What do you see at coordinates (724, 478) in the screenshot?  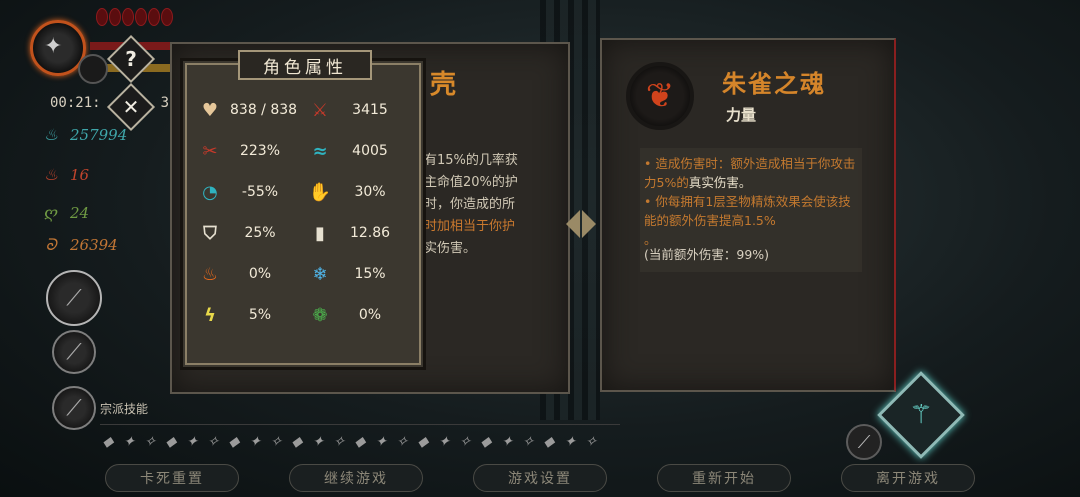 I see `restart-button: 重新开始` at bounding box center [724, 478].